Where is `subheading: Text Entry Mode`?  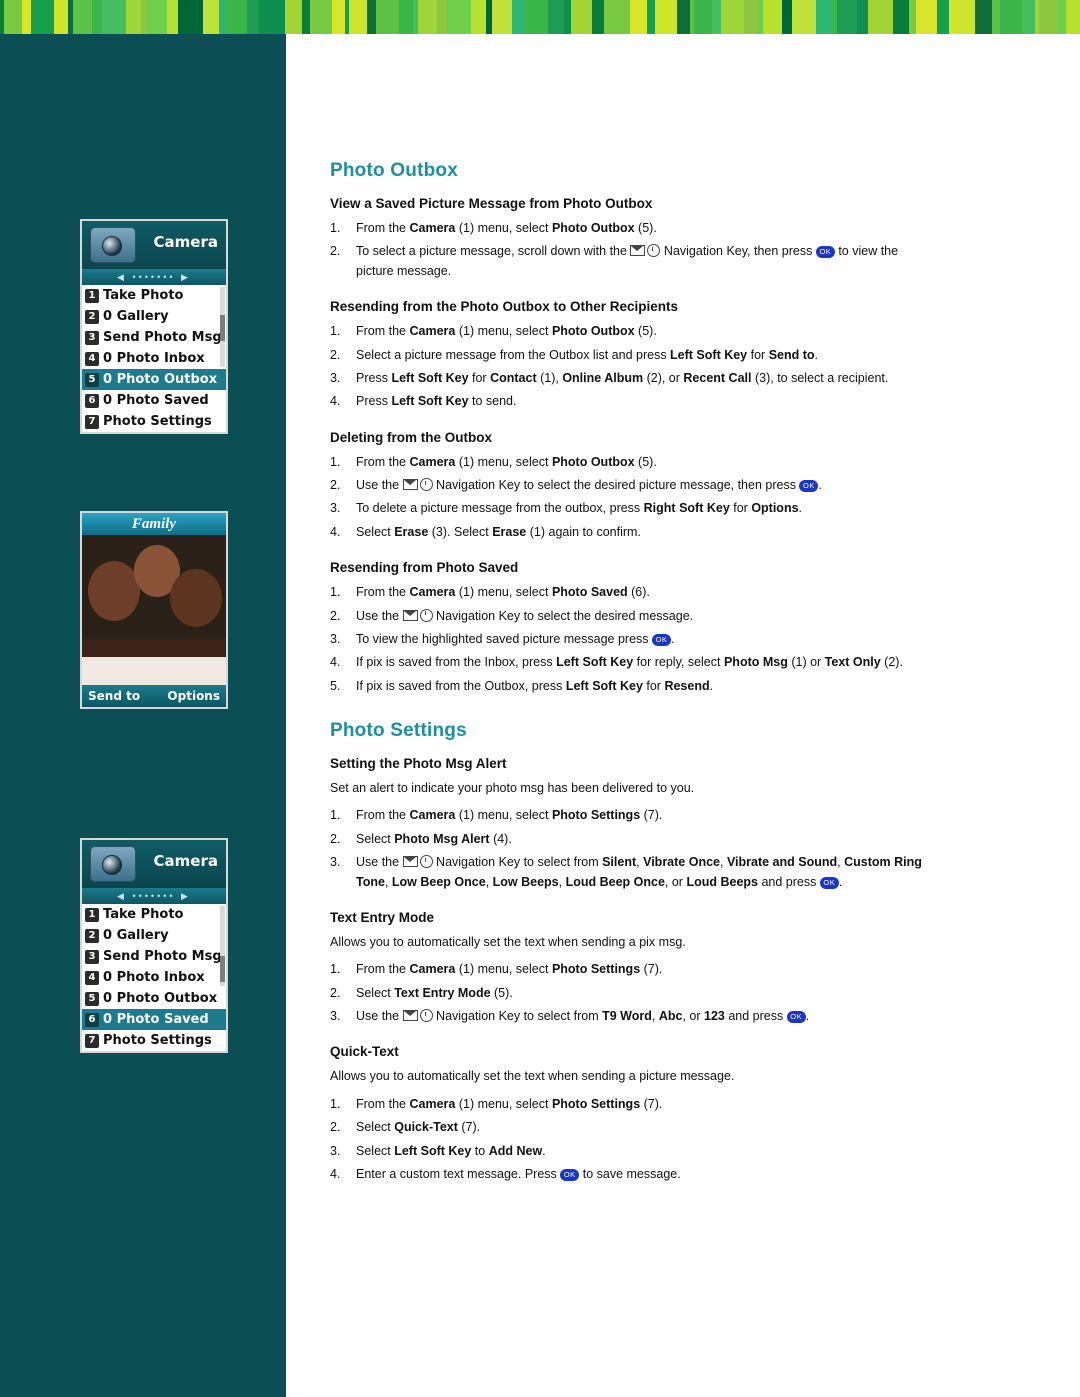
subheading: Text Entry Mode is located at coordinates (382, 917).